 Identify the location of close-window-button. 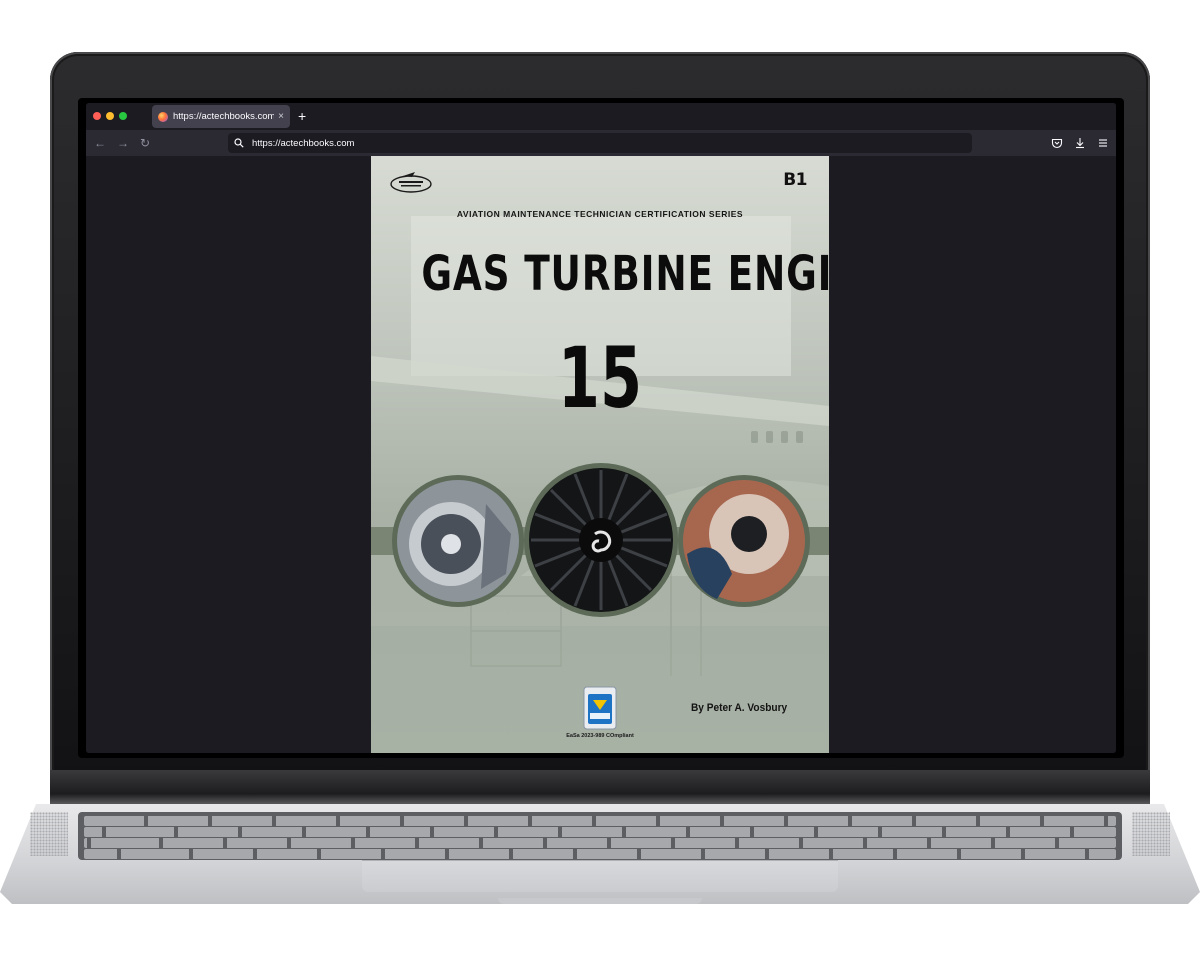
(97, 116).